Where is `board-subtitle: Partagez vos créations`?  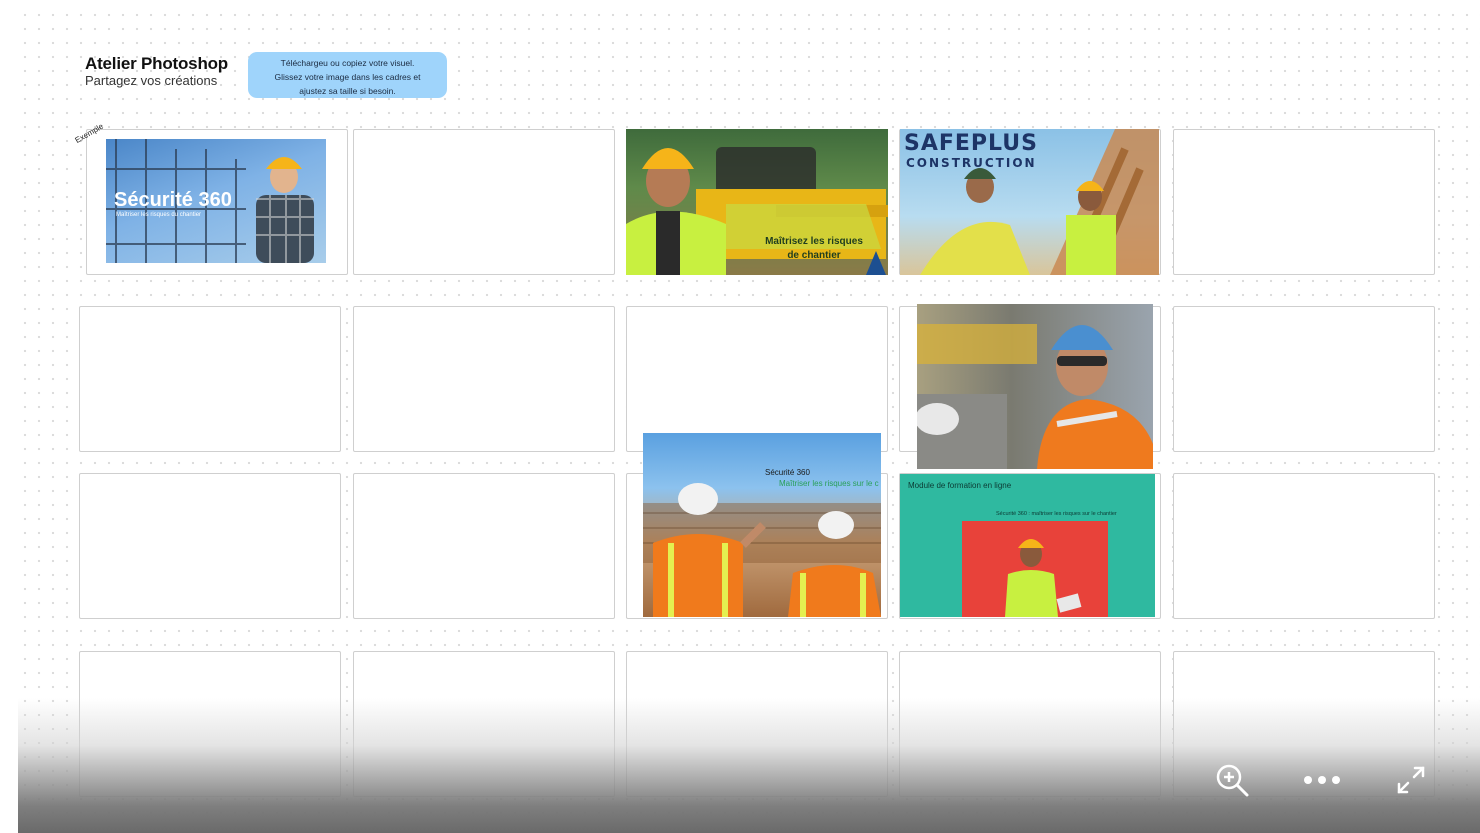
board-subtitle: Partagez vos créations is located at coordinates (151, 80).